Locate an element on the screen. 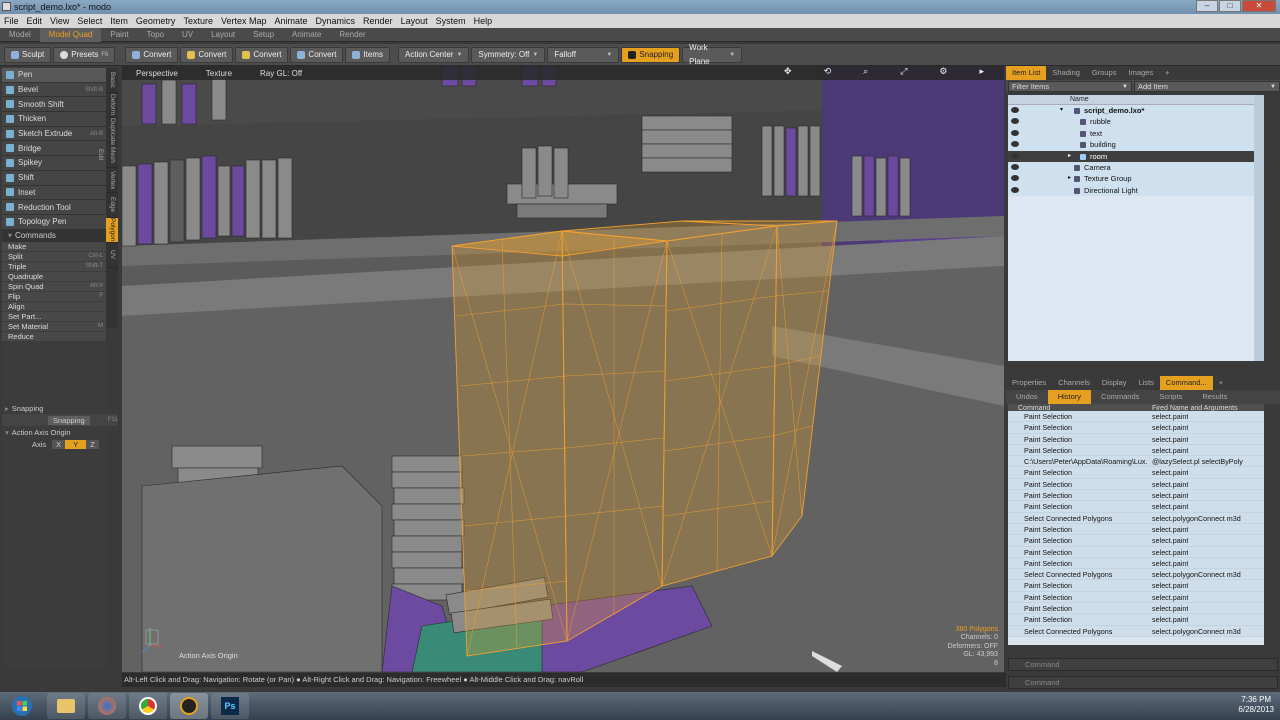  menu-edit: Edit is located at coordinates (35, 21).